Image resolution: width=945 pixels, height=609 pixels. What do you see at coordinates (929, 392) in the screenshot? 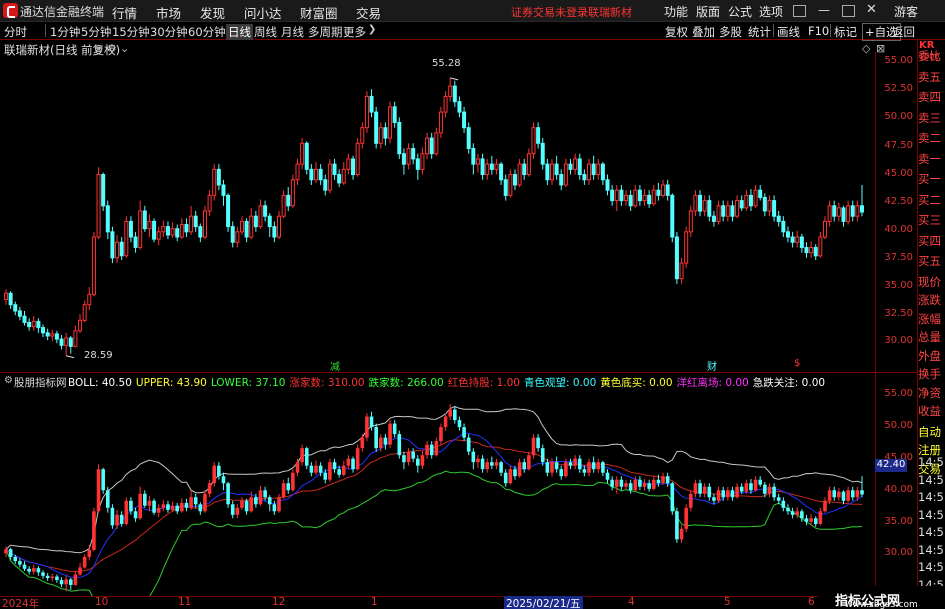
I see `side-label: 净资` at bounding box center [929, 392].